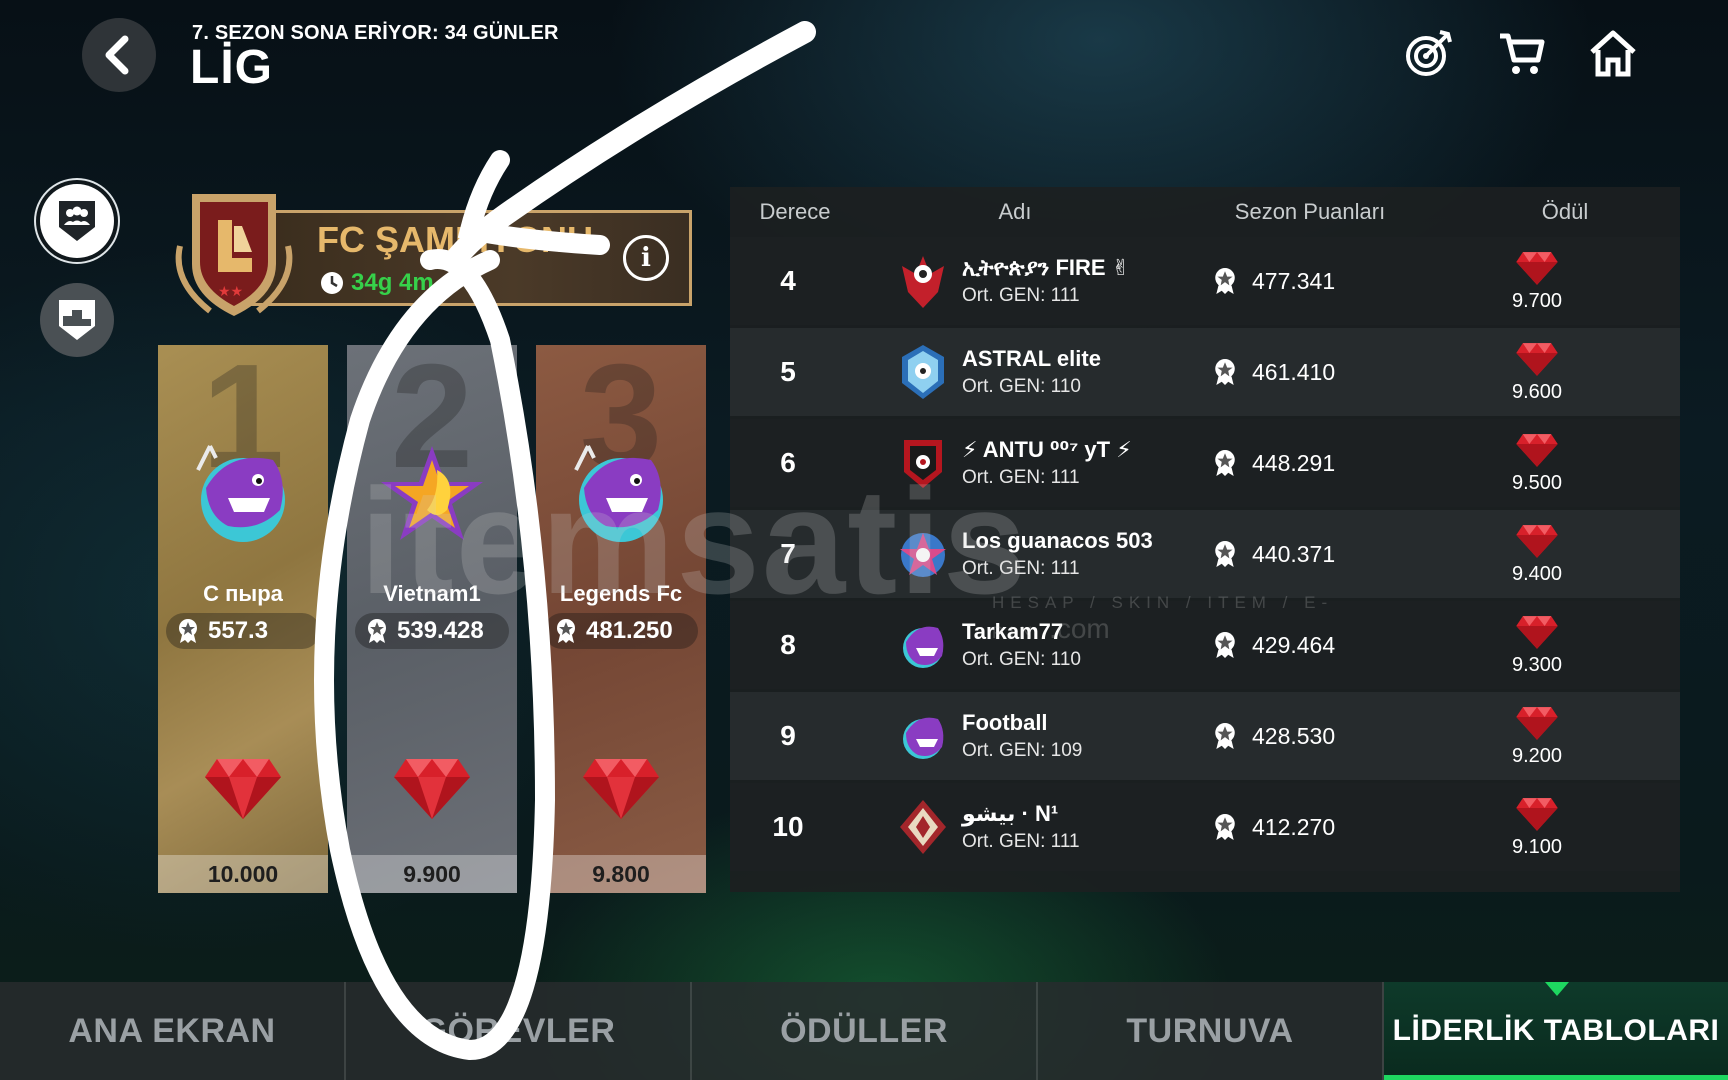 The width and height of the screenshot is (1728, 1080). I want to click on row-reward-value: 9.300, so click(1537, 664).